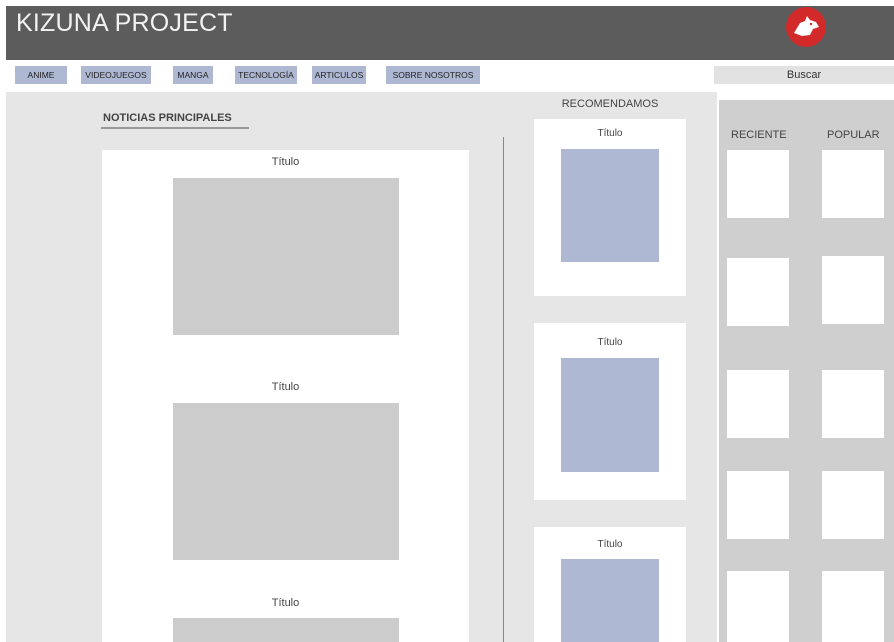 This screenshot has width=894, height=642. I want to click on recommended-heading: RECOMENDAMOS, so click(610, 104).